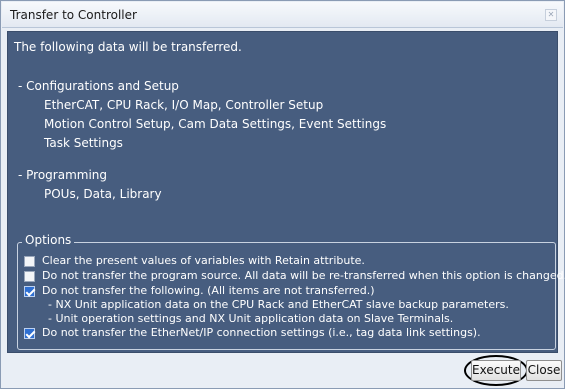  I want to click on checkbox-no-transfer-following, so click(29, 291).